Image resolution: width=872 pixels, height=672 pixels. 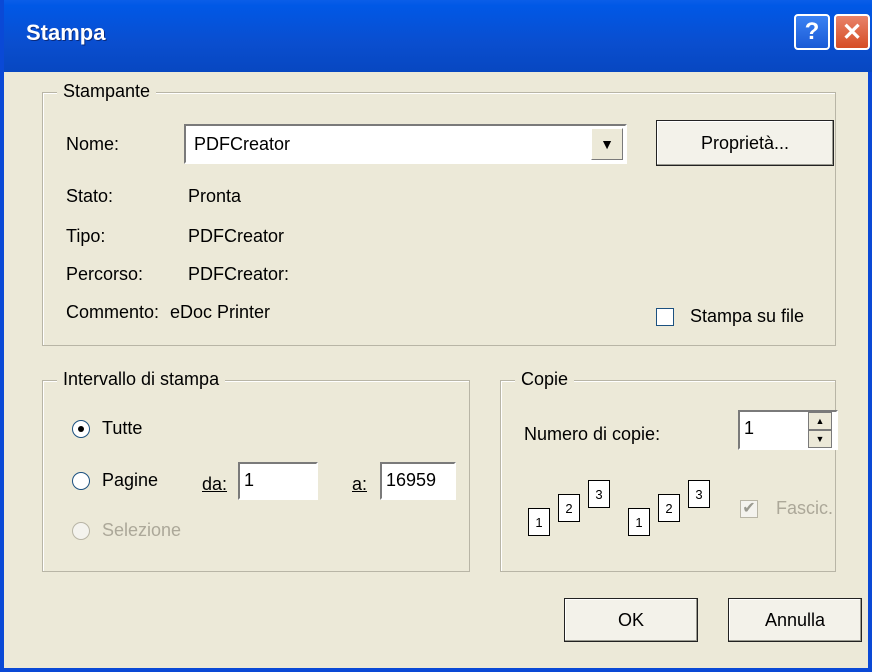 What do you see at coordinates (81, 429) in the screenshot?
I see `range-all-radio` at bounding box center [81, 429].